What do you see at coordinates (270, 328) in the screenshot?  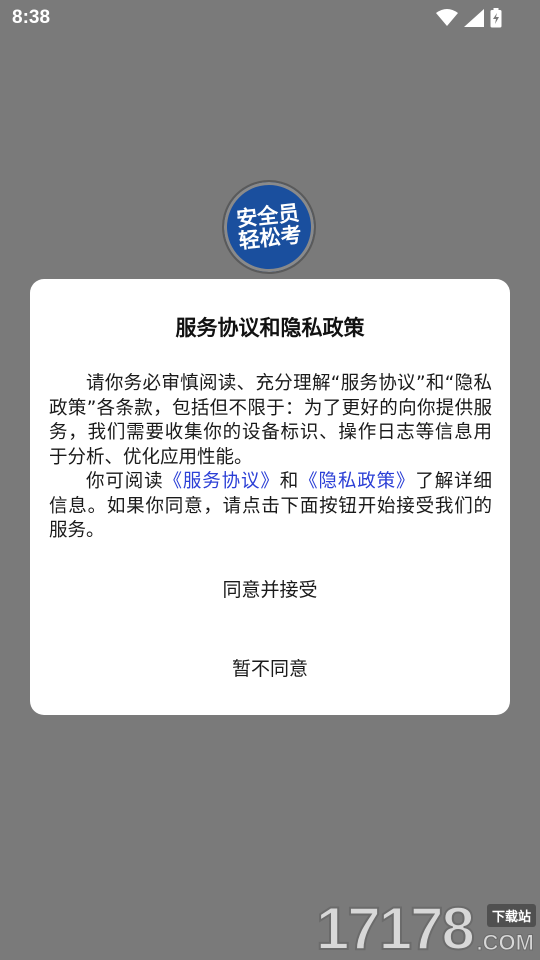 I see `dialog-title: 服务协议和隐私政策` at bounding box center [270, 328].